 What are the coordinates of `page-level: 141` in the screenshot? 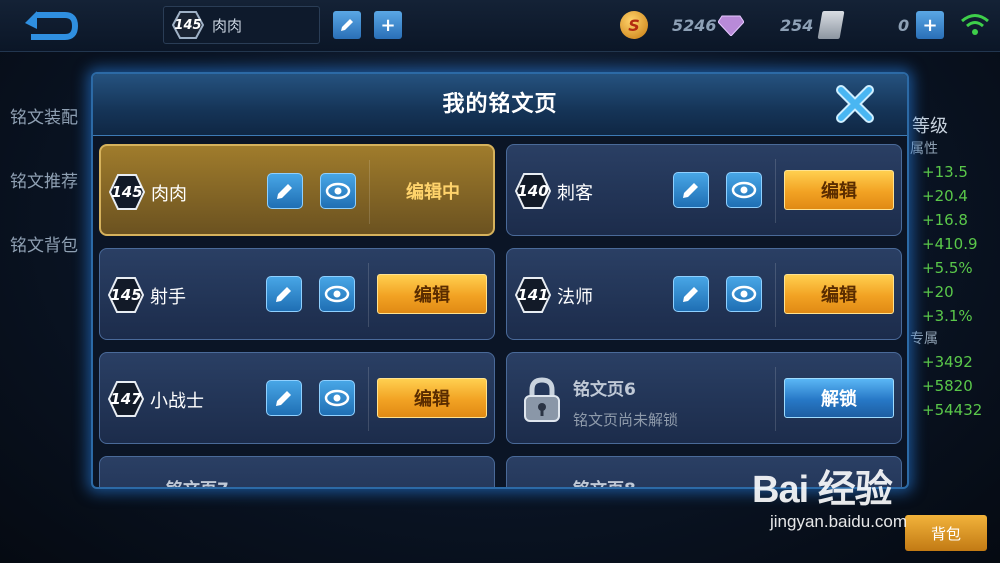 It's located at (533, 295).